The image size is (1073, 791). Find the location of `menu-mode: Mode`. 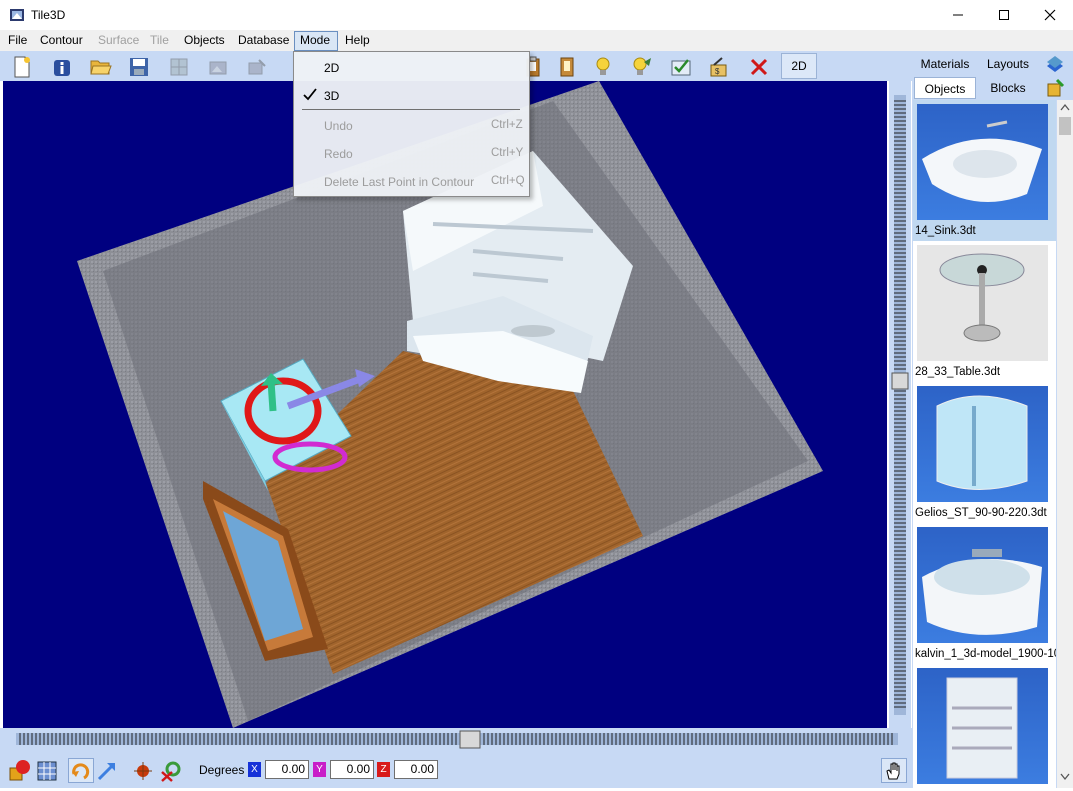

menu-mode: Mode is located at coordinates (315, 40).